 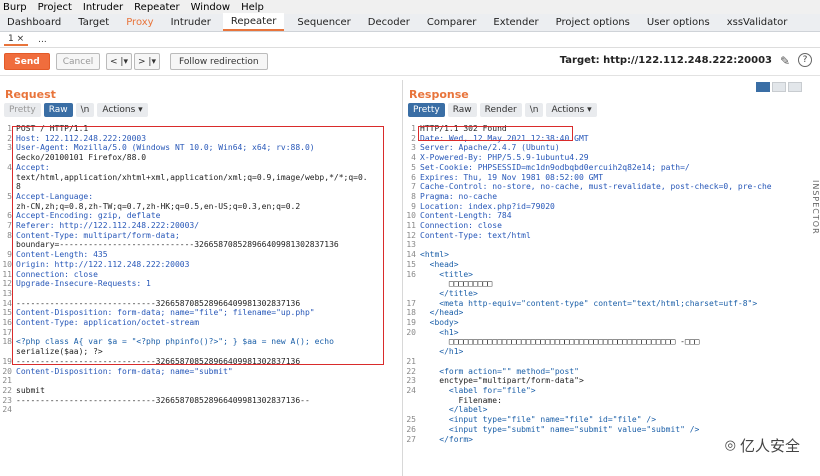 I want to click on response-view-newline: \n, so click(x=534, y=109).